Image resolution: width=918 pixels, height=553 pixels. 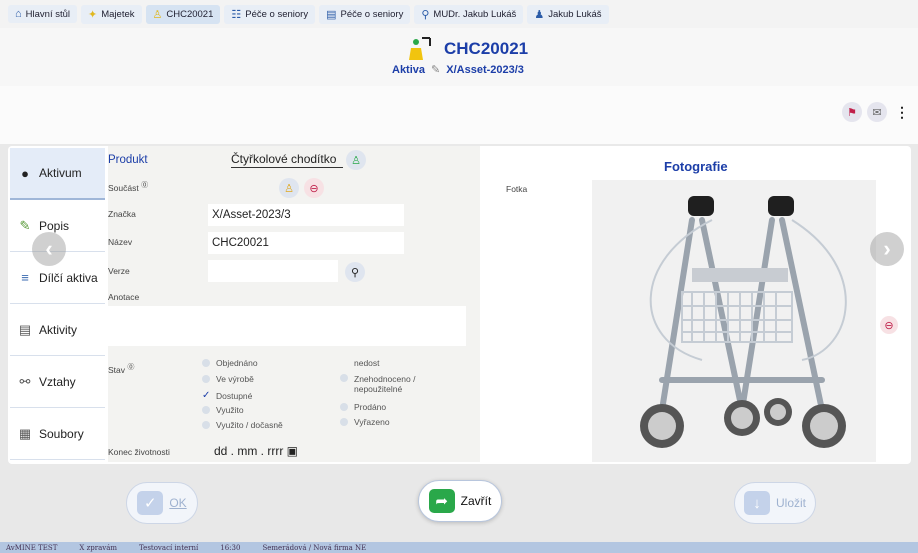 I want to click on tab-label: Aktivity, so click(x=58, y=329).